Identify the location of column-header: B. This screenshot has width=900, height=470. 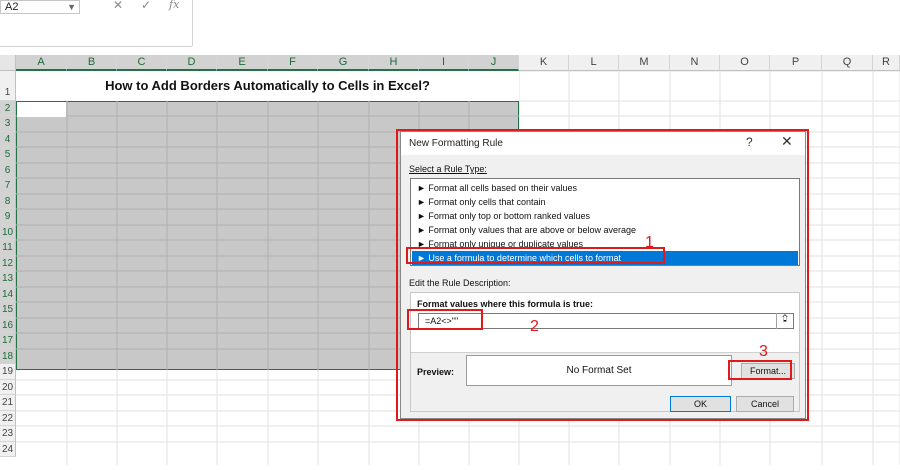
(92, 63).